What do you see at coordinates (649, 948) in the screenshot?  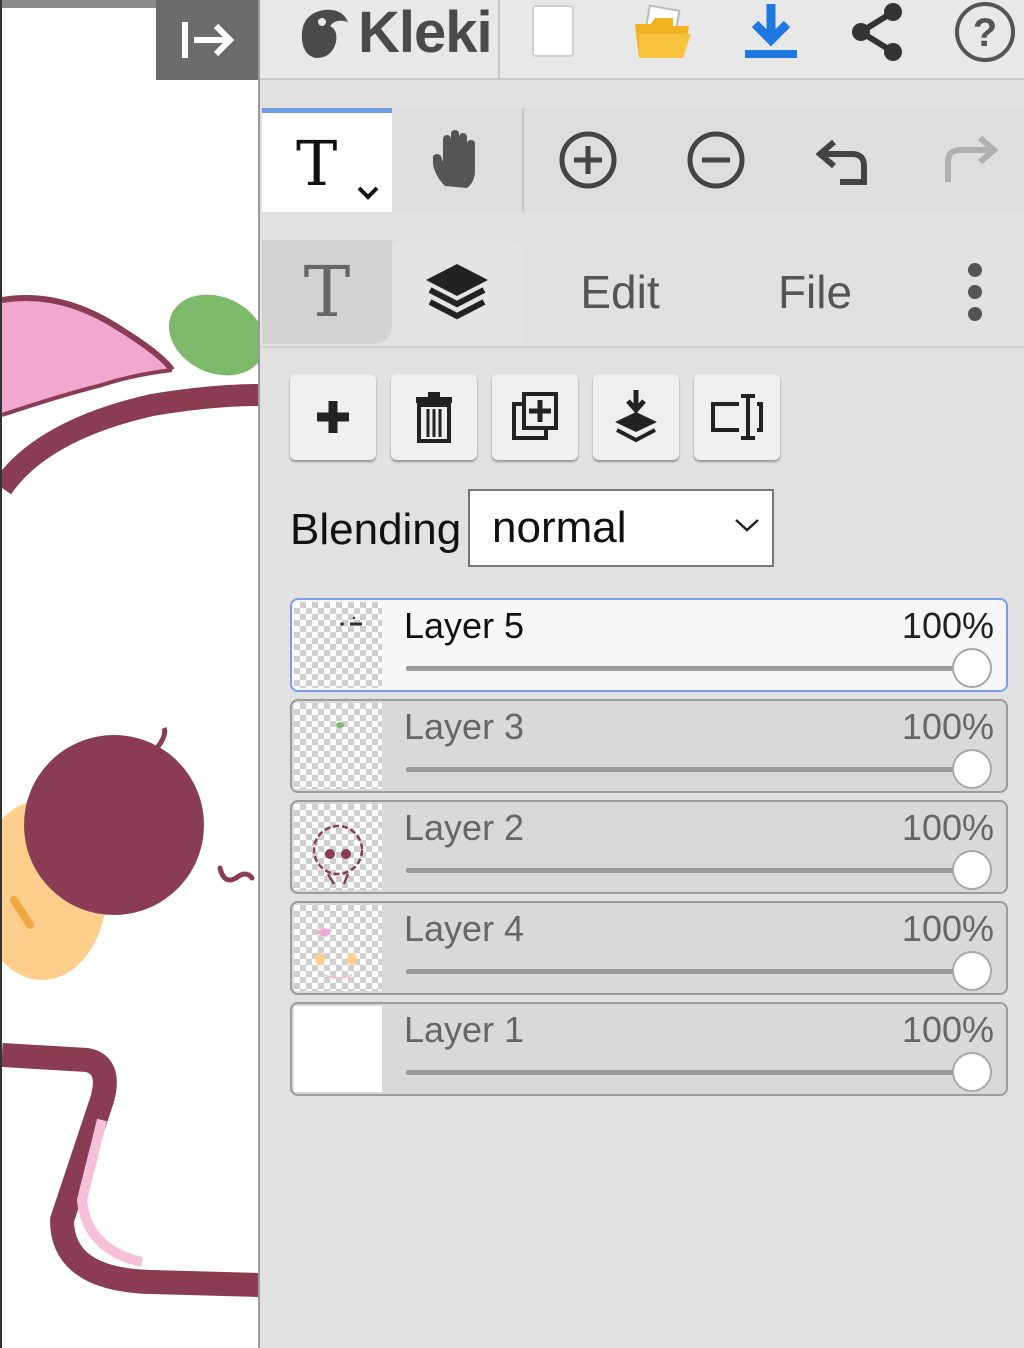 I see `layer-item: Layer 4 100%` at bounding box center [649, 948].